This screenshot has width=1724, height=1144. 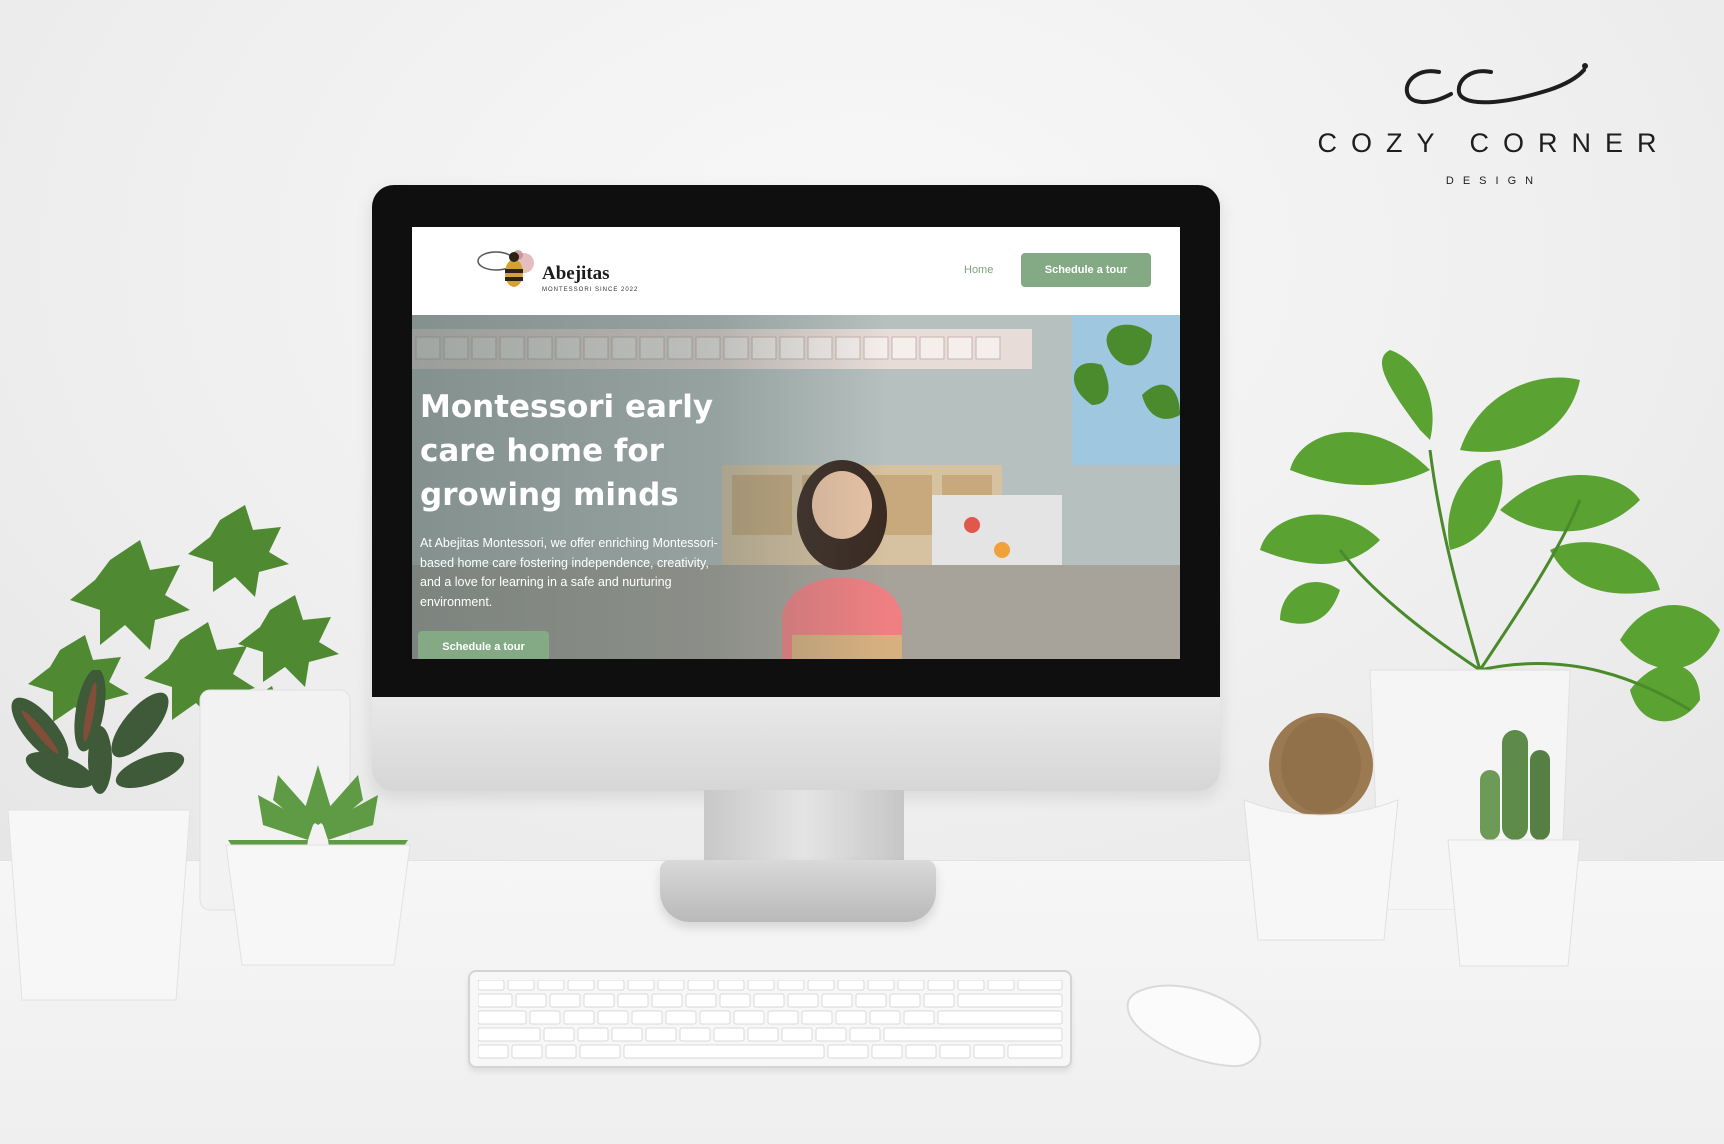 I want to click on logo-name: Abejitas, so click(x=576, y=273).